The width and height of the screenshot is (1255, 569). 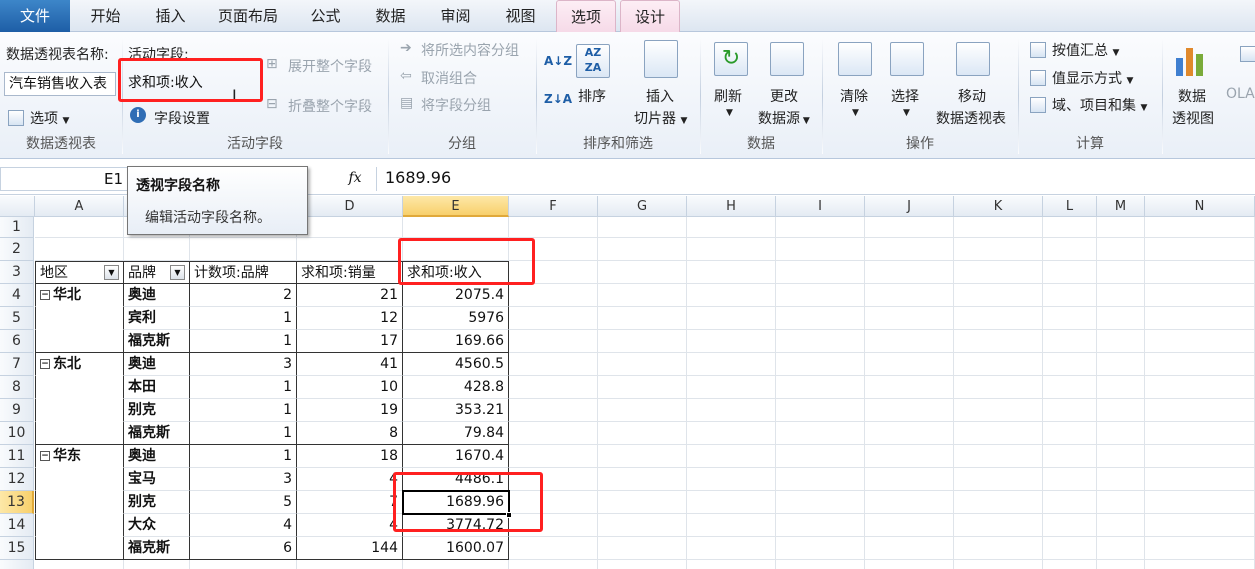 What do you see at coordinates (17, 433) in the screenshot?
I see `row-header: 10` at bounding box center [17, 433].